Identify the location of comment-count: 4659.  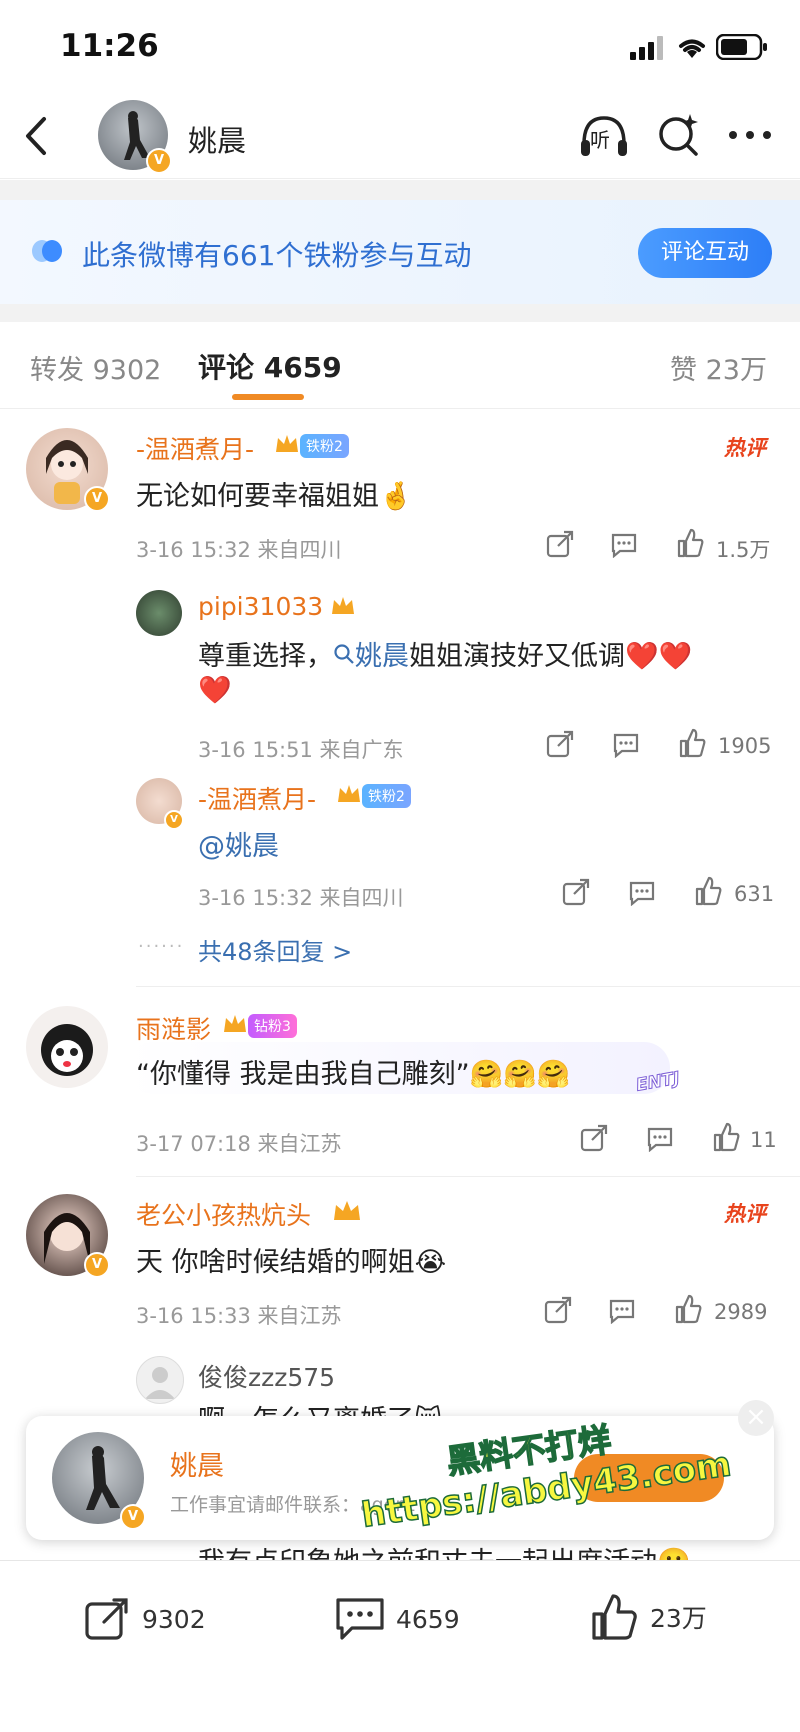
(428, 1619).